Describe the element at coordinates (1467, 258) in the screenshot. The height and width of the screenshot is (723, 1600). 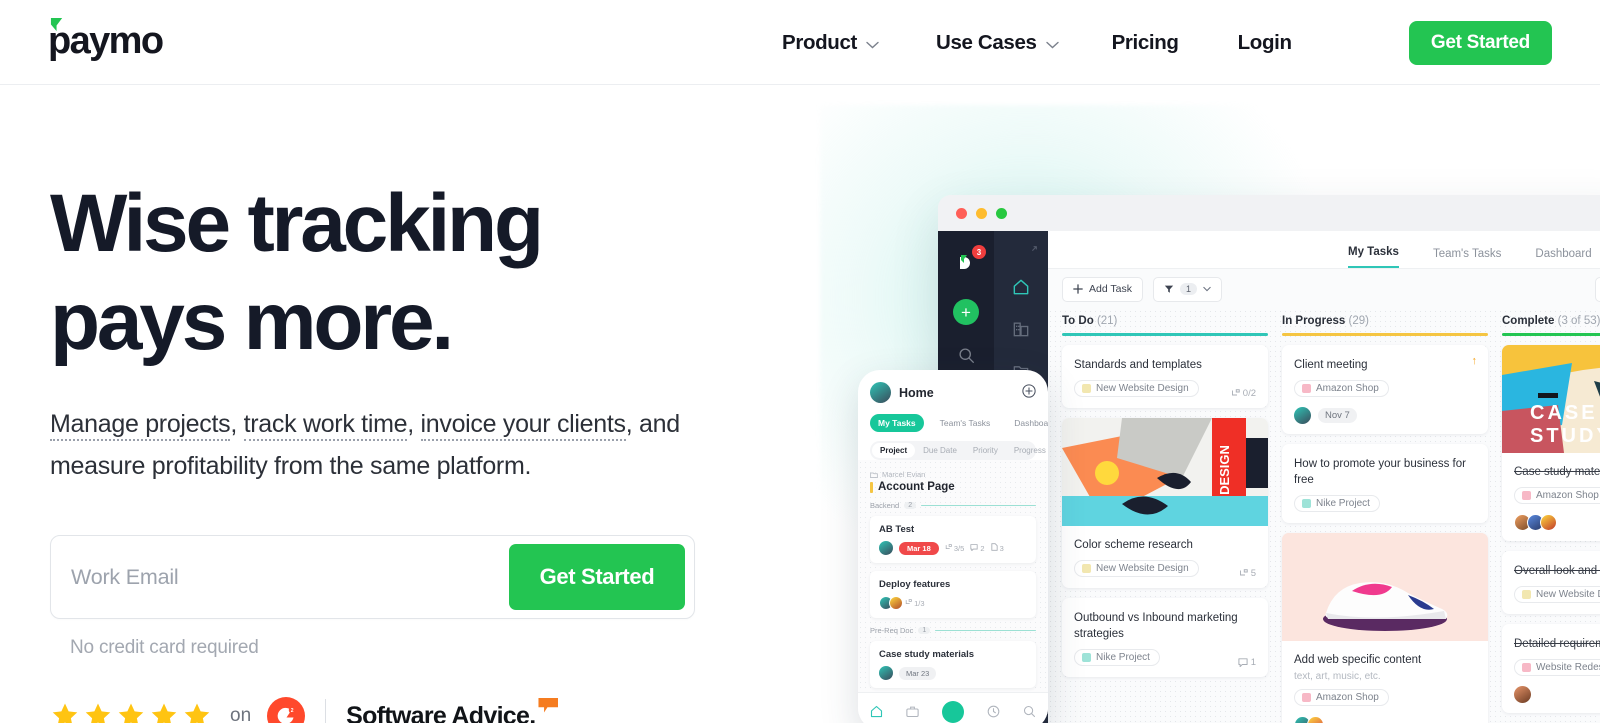
I see `tab-teams-tasks: Team's Tasks` at that location.